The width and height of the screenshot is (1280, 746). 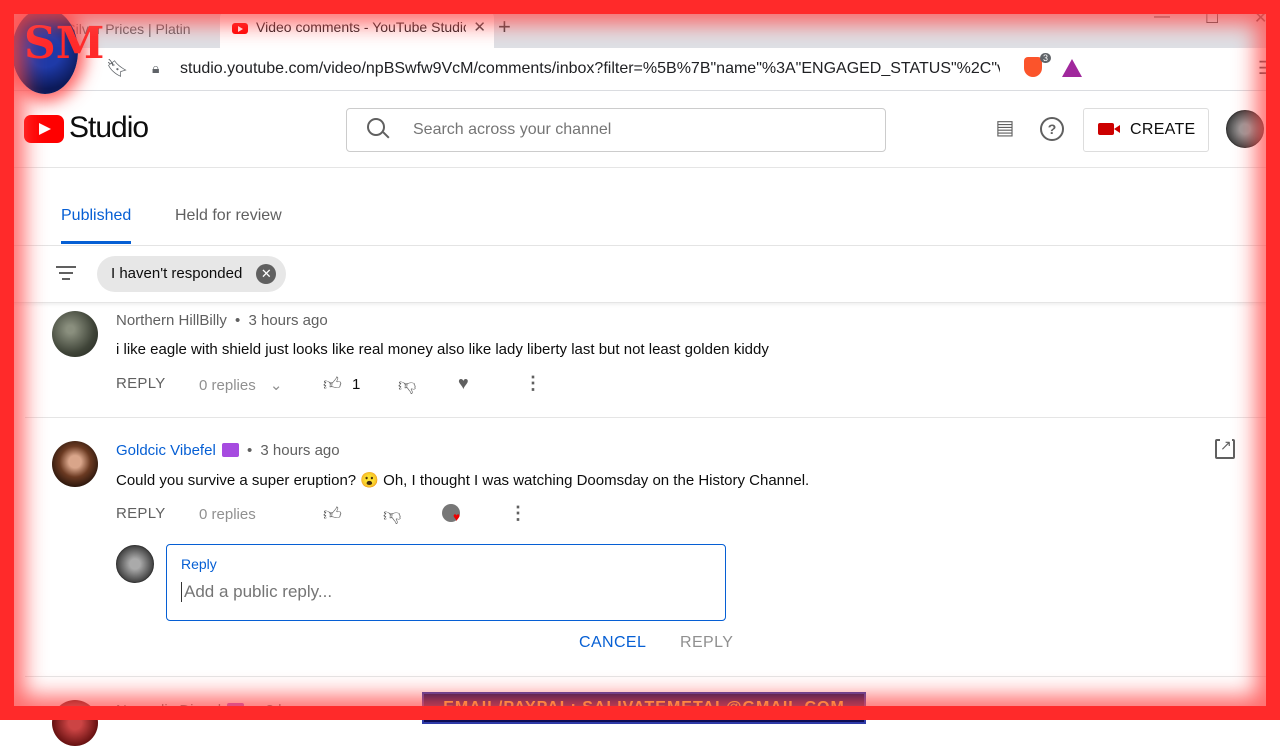 I want to click on minimize-icon: —, so click(x=1162, y=17).